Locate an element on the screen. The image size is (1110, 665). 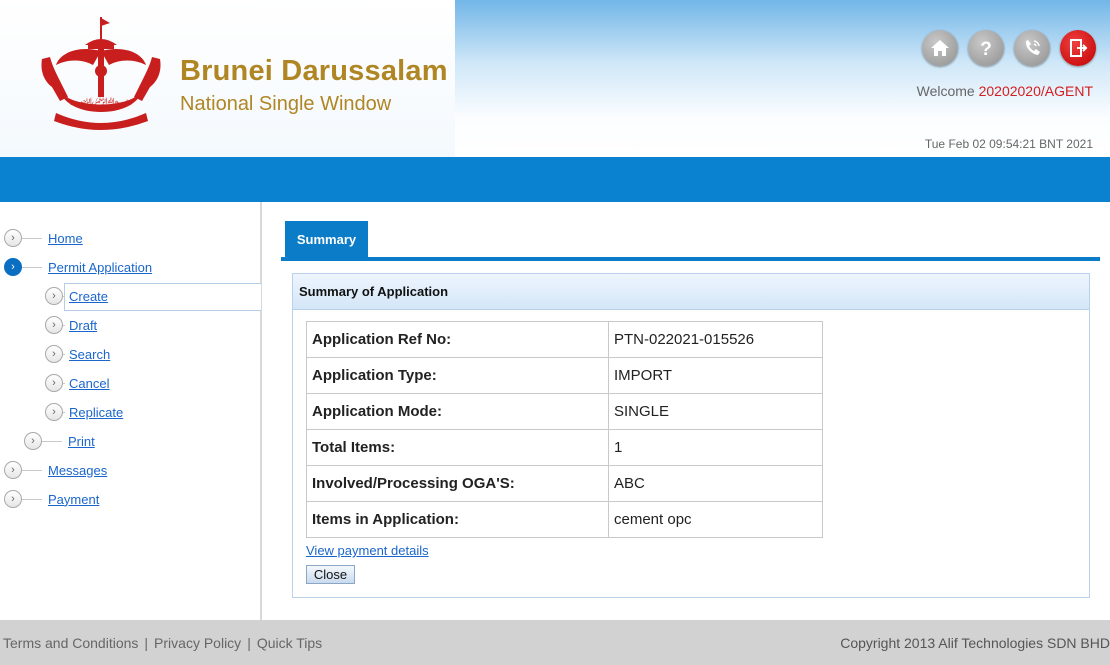
sidebar-item-home: › Home is located at coordinates (43, 238).